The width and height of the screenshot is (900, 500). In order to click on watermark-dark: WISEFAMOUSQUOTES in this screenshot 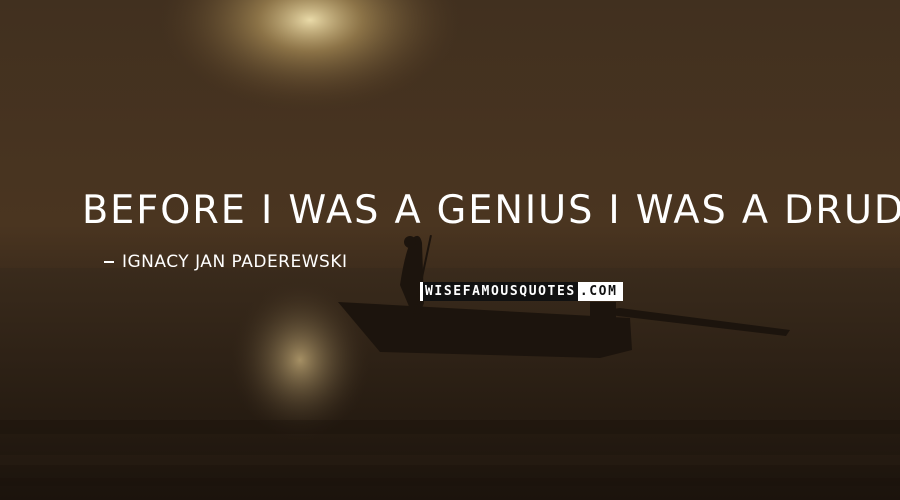, I will do `click(500, 291)`.